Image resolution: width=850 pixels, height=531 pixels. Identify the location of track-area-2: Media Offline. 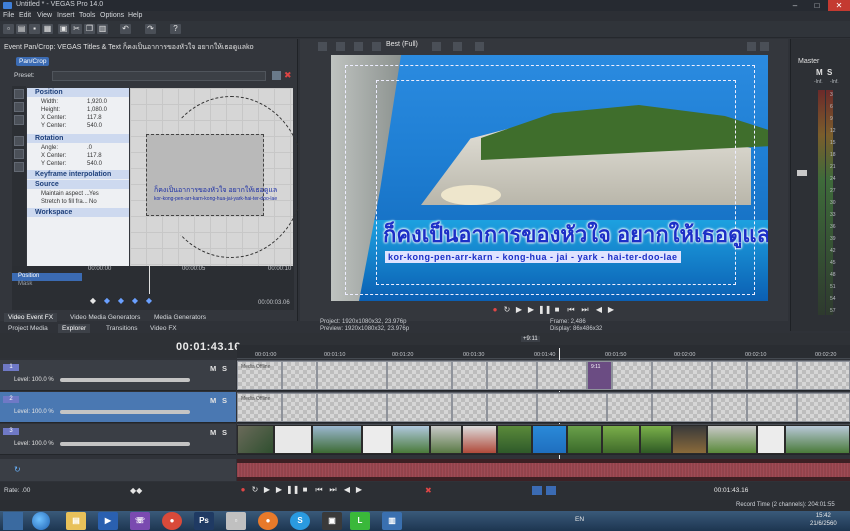
(543, 407).